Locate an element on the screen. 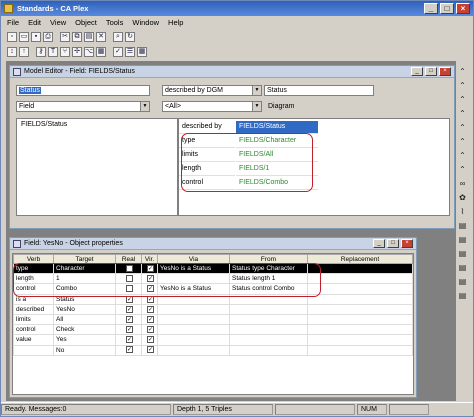 The height and width of the screenshot is (417, 474). paste-icon: ▤ is located at coordinates (89, 37).